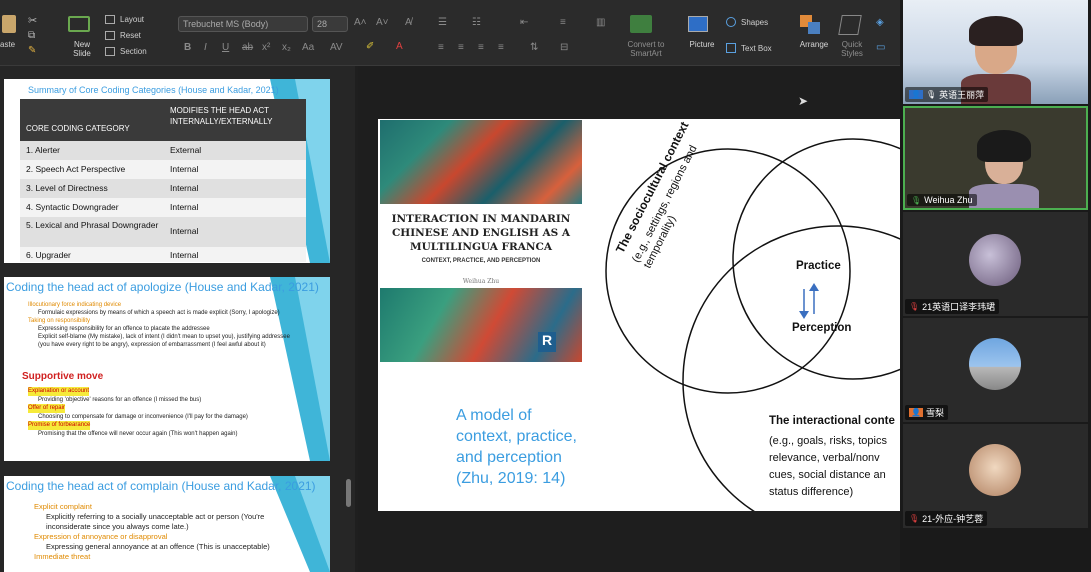 Image resolution: width=1091 pixels, height=572 pixels. What do you see at coordinates (852, 49) in the screenshot?
I see `quick-styles-button: Quick Styles` at bounding box center [852, 49].